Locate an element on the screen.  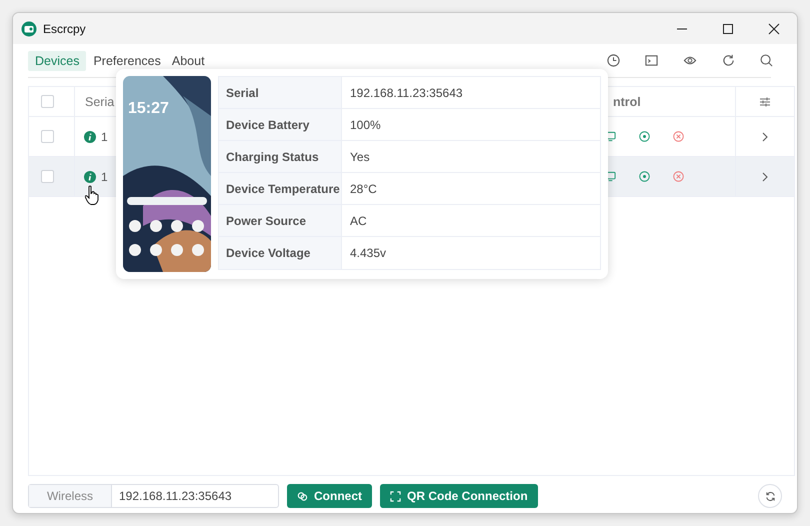
info-label: Power Source is located at coordinates (280, 220).